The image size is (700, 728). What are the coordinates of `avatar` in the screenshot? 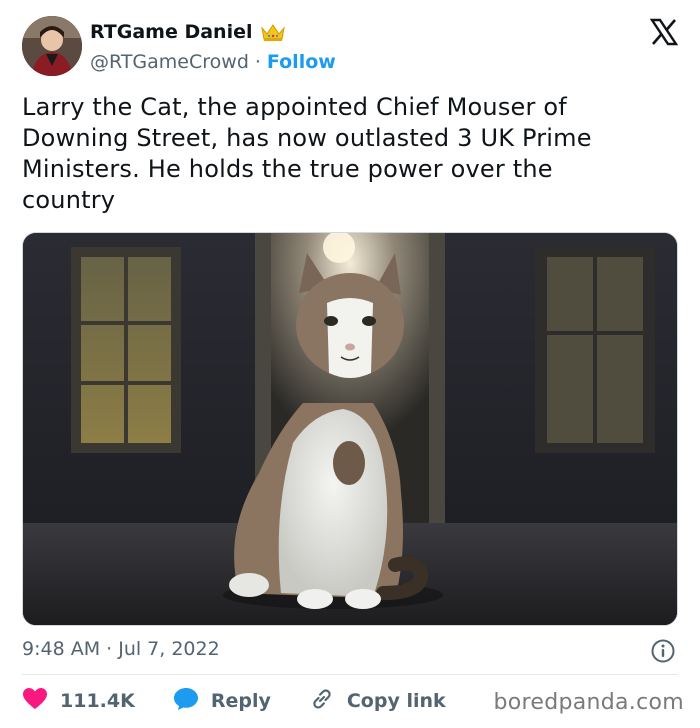 It's located at (52, 46).